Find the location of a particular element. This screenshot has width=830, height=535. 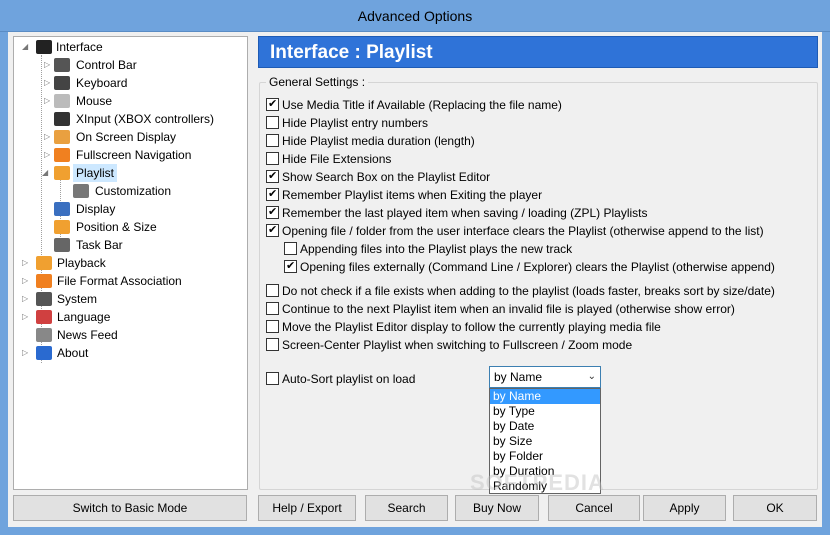

help-export-button: Help / Export is located at coordinates (307, 508).